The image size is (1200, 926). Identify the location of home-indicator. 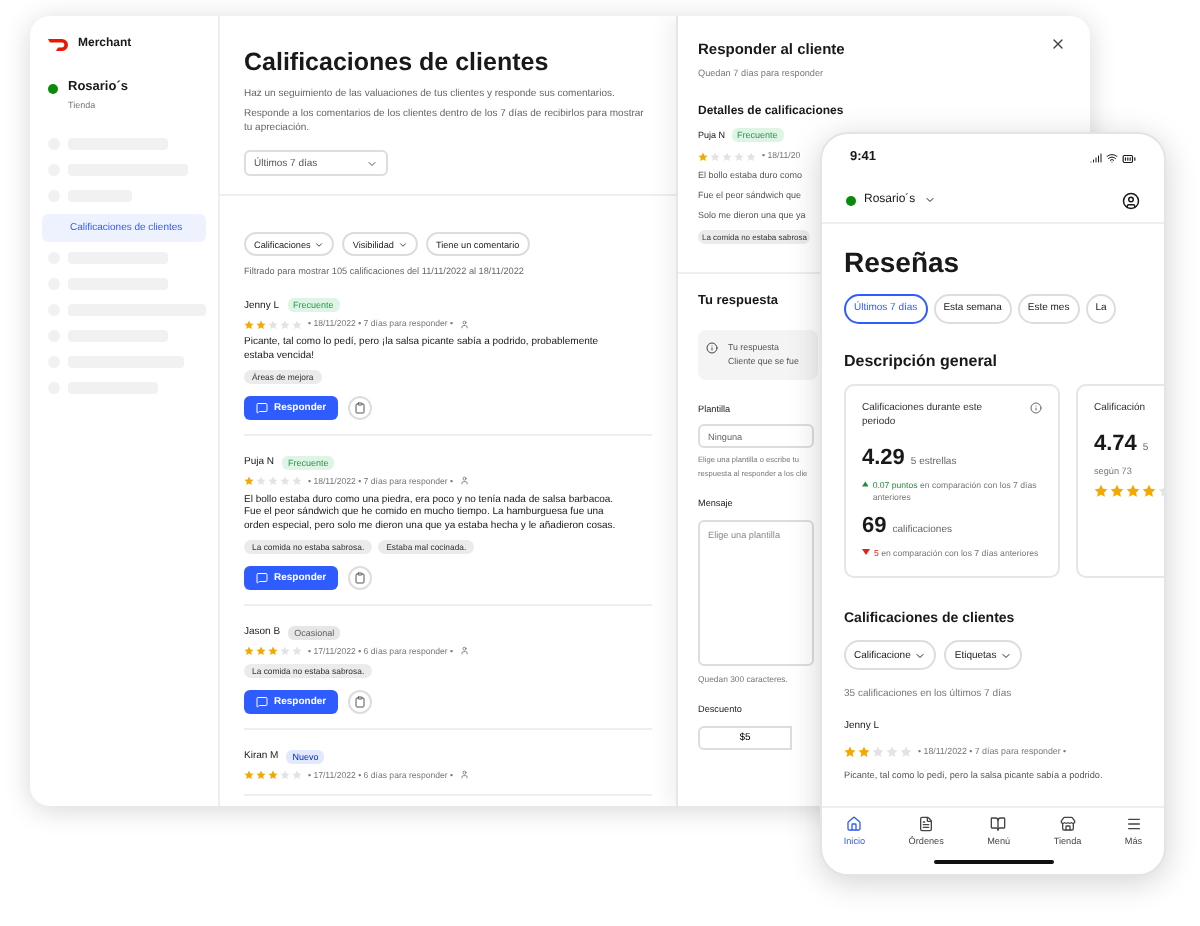
(993, 862).